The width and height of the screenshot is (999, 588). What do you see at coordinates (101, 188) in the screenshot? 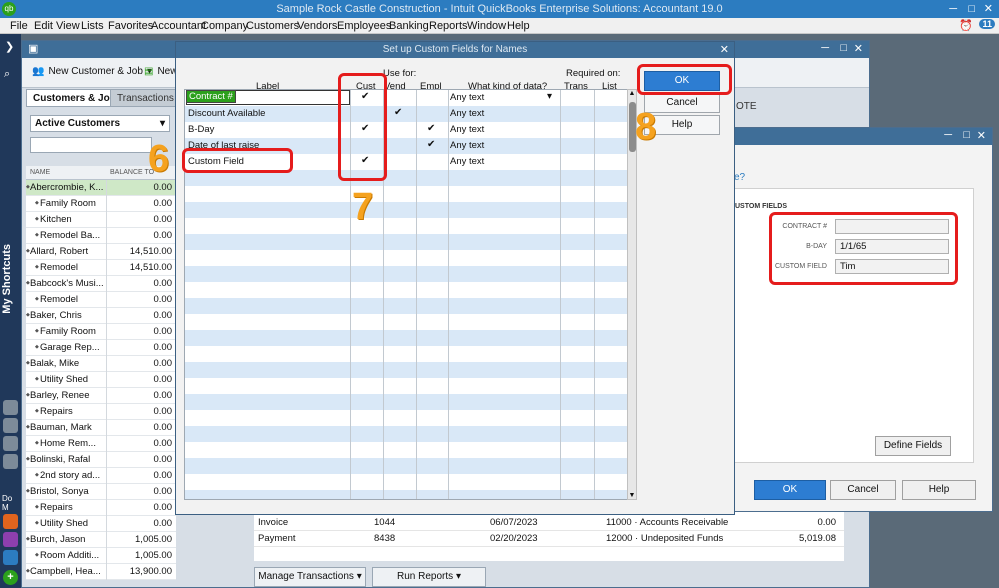
I see `list-item: ◆ Abercrombie, K... 0.00` at bounding box center [101, 188].